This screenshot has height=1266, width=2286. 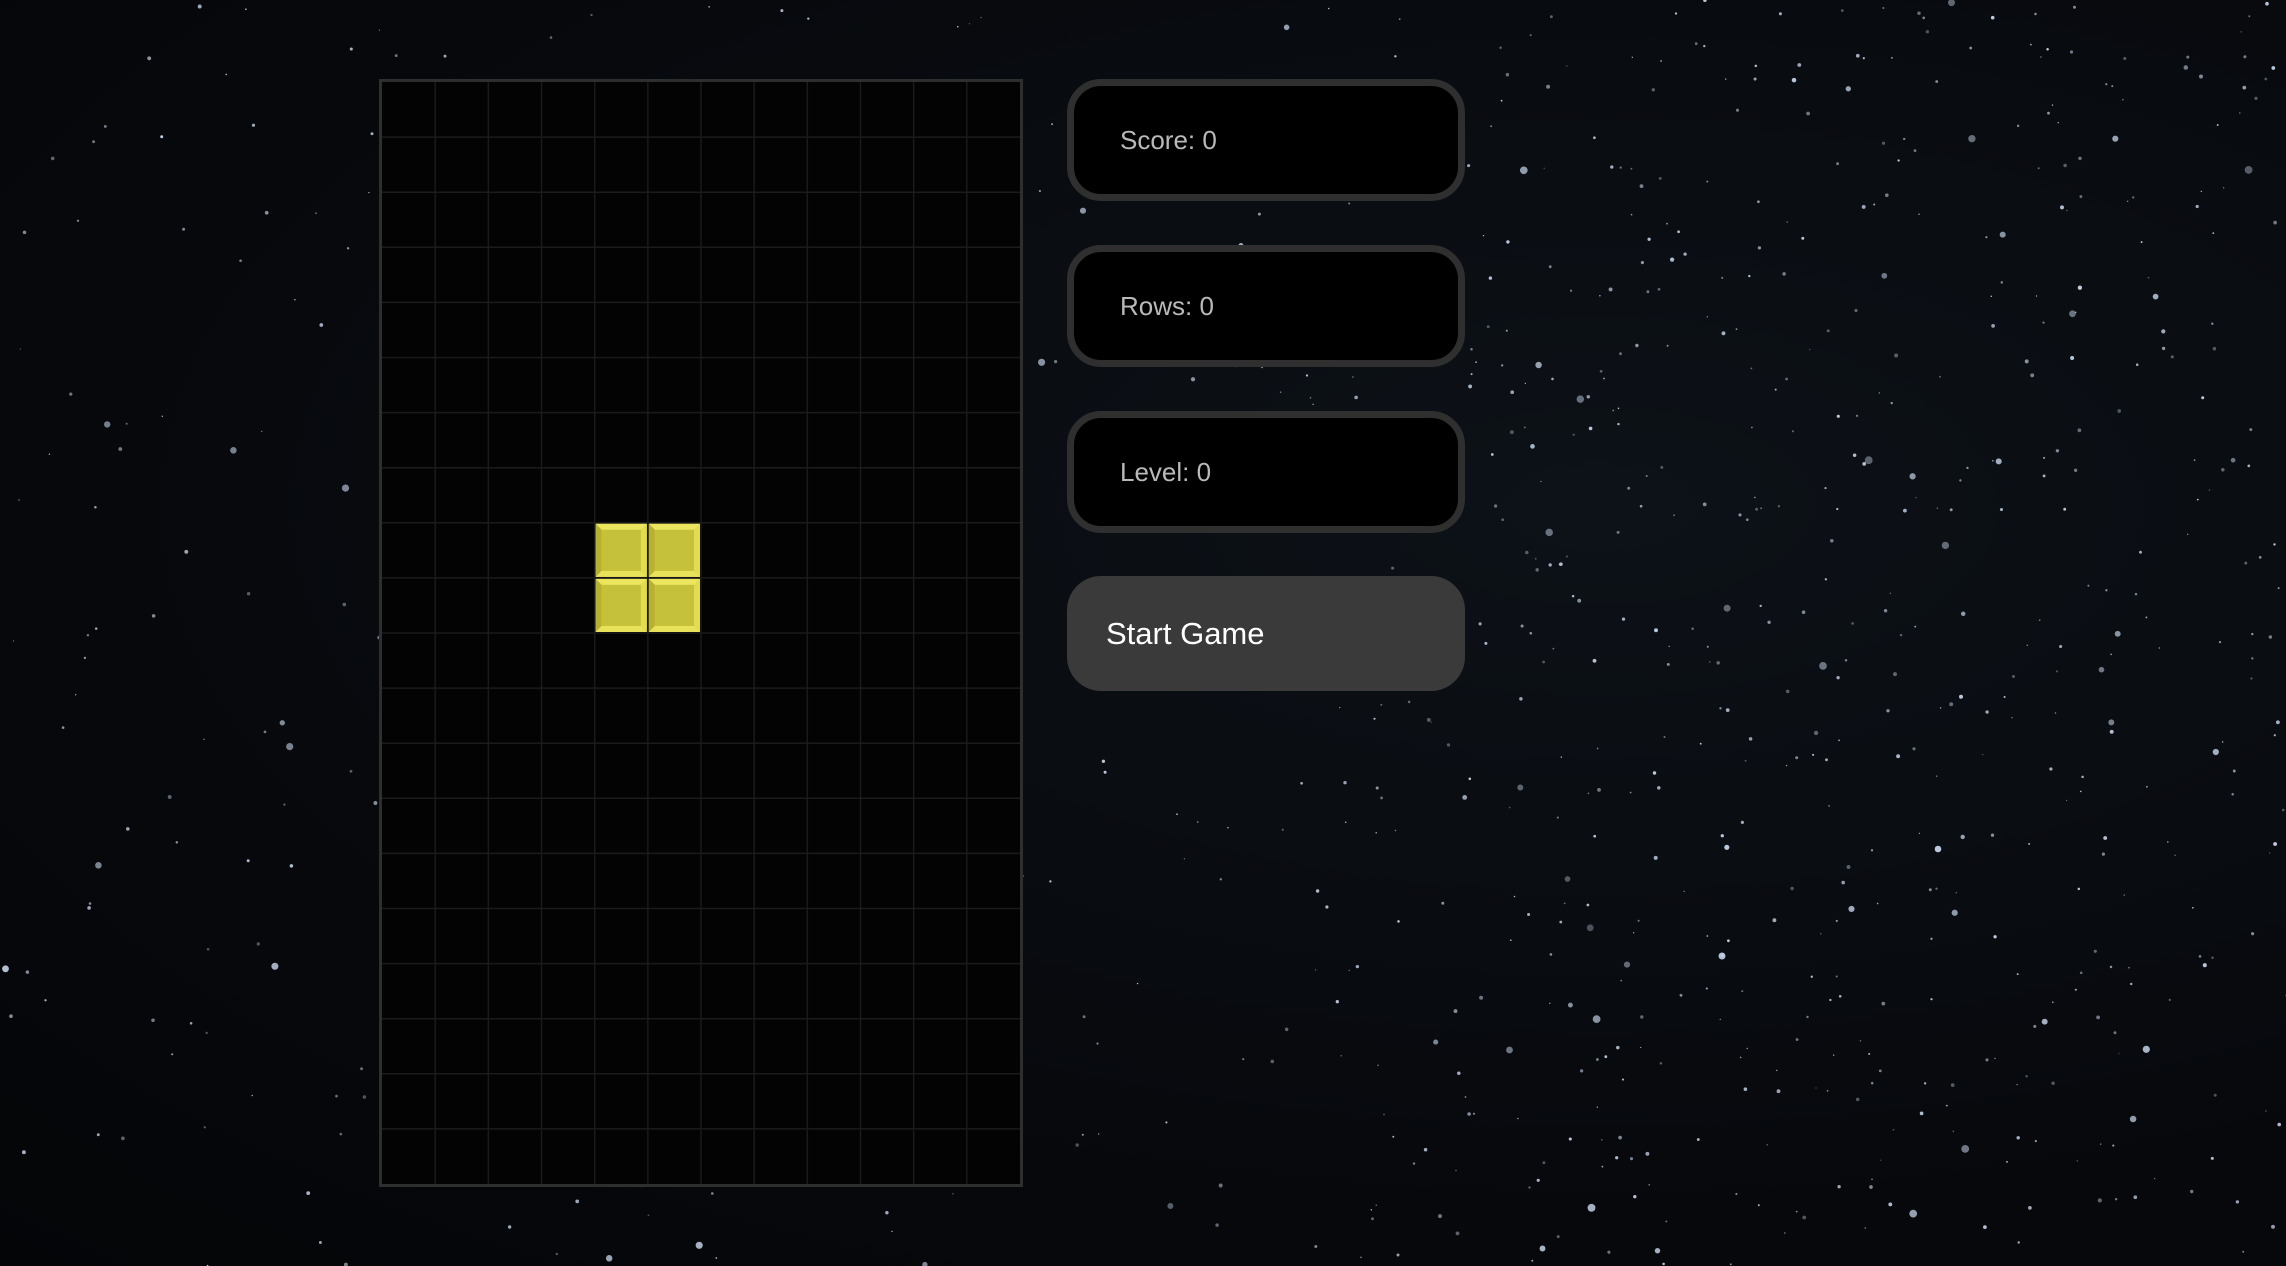 I want to click on start-game-button: Start Game, so click(x=1266, y=633).